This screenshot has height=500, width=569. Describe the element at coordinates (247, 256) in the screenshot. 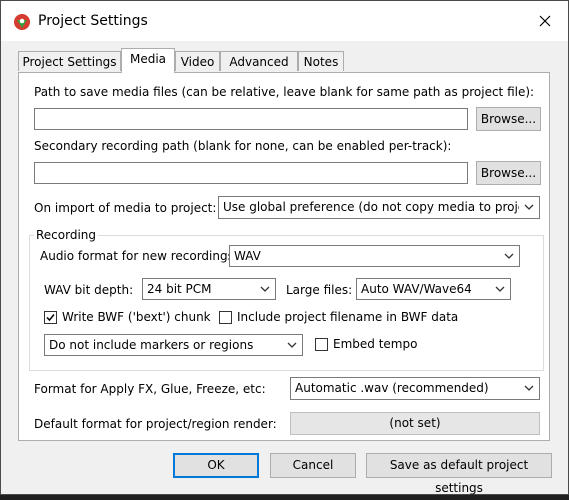

I see `audio-format-value: WAV` at that location.